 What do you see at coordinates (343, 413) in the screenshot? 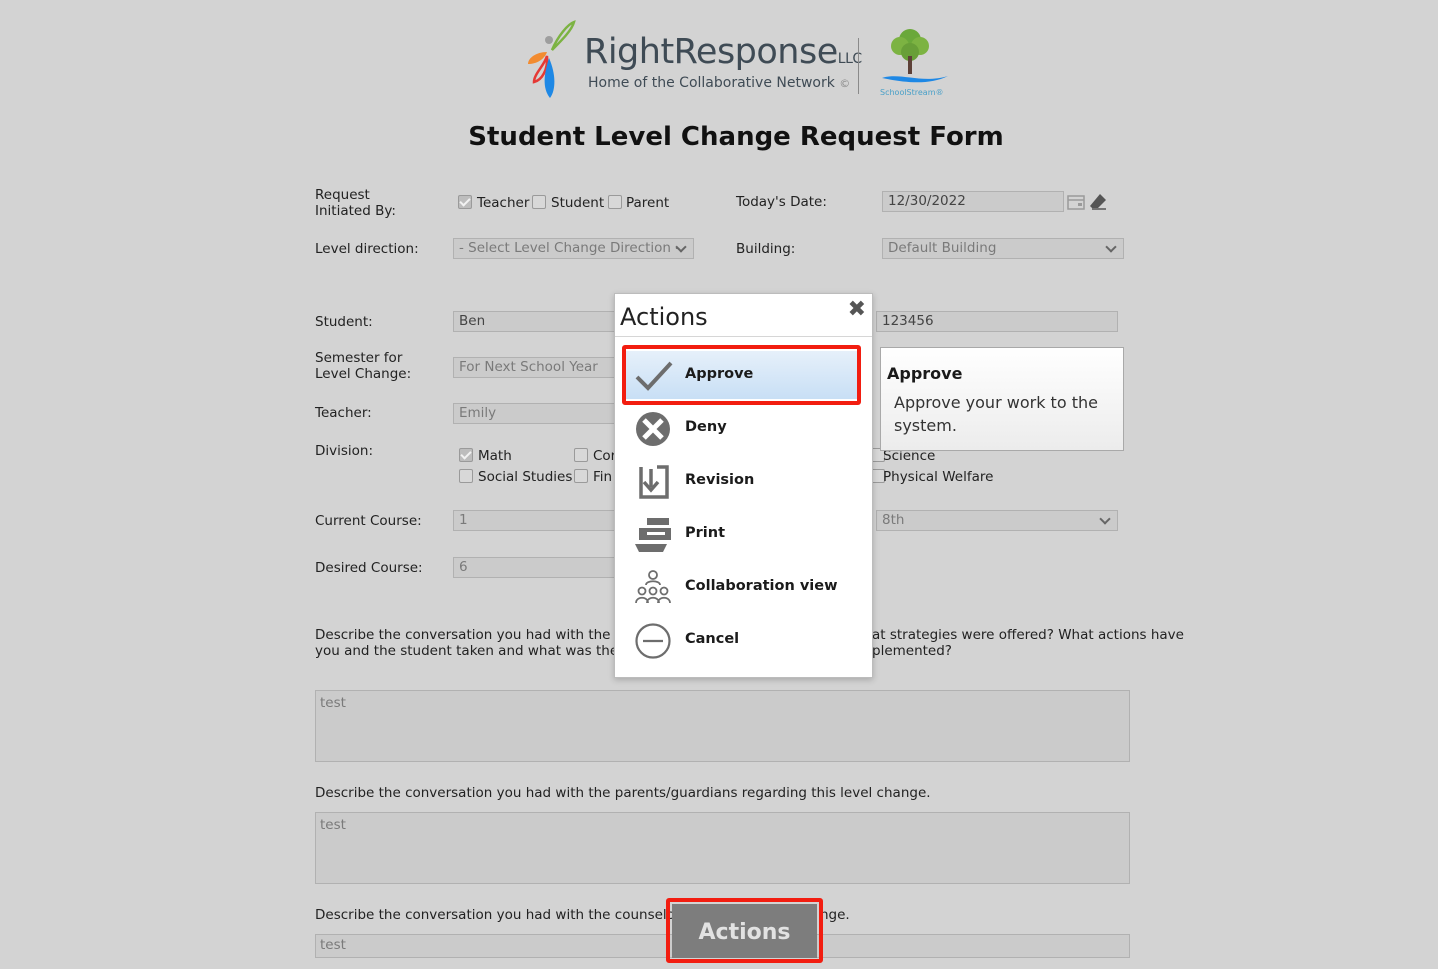
I see `teacher-label: Teacher:` at bounding box center [343, 413].